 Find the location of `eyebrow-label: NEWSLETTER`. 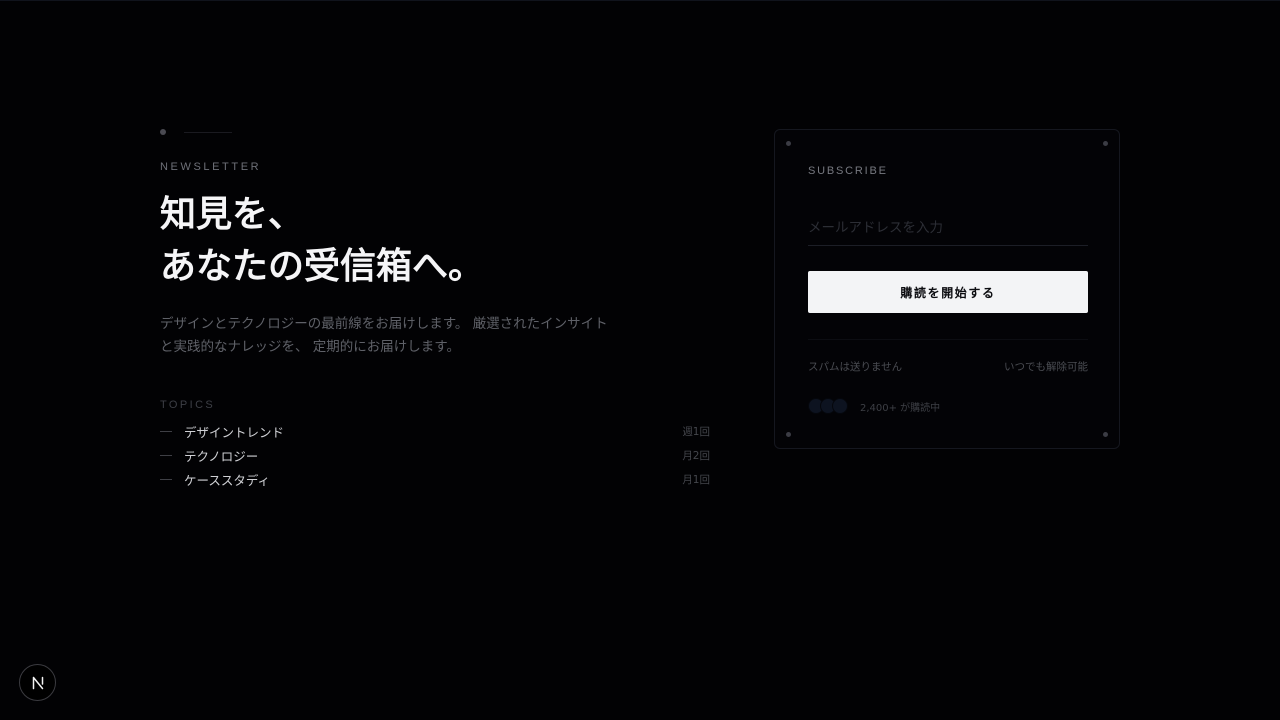

eyebrow-label: NEWSLETTER is located at coordinates (211, 167).